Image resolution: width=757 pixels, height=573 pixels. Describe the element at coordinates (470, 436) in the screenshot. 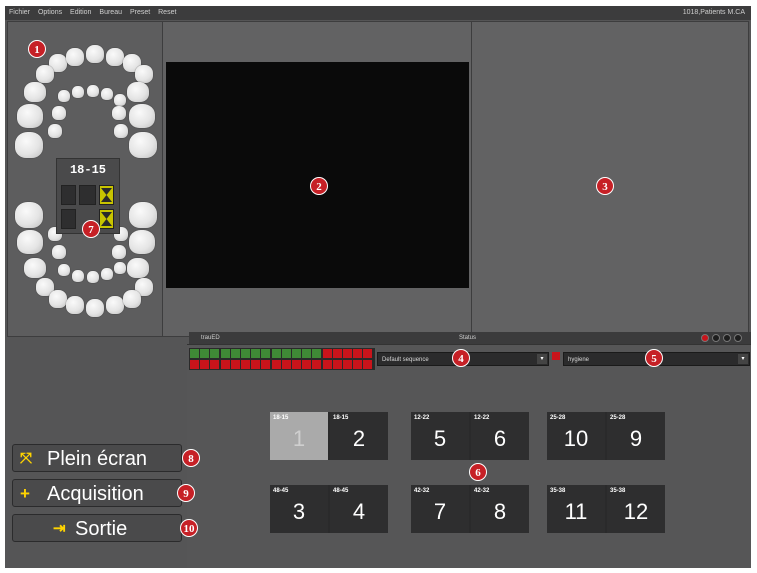

I see `image-pair: 12-22 5 12-22 6` at that location.